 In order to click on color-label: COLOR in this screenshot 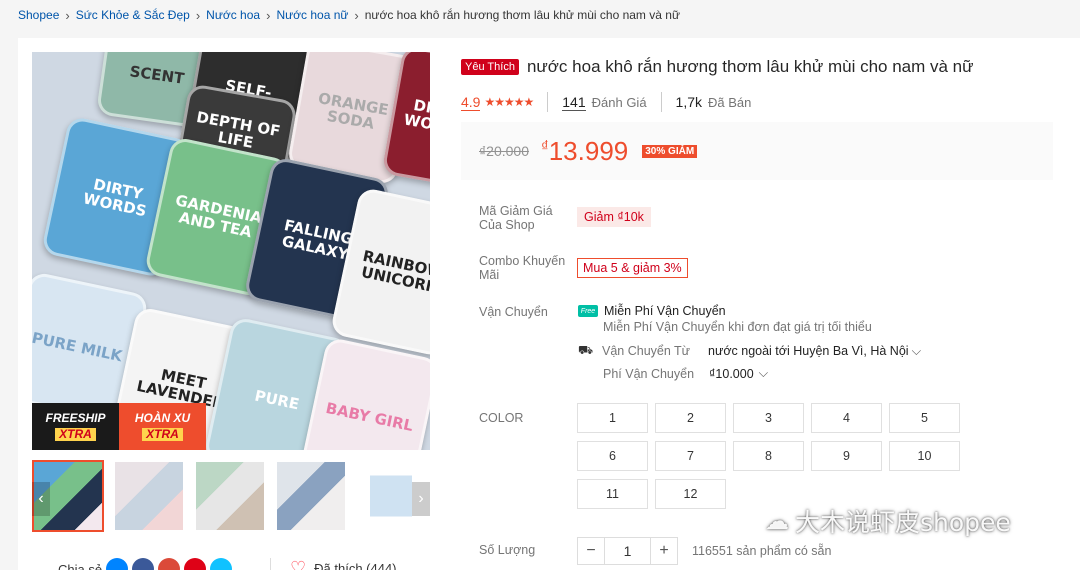, I will do `click(501, 418)`.